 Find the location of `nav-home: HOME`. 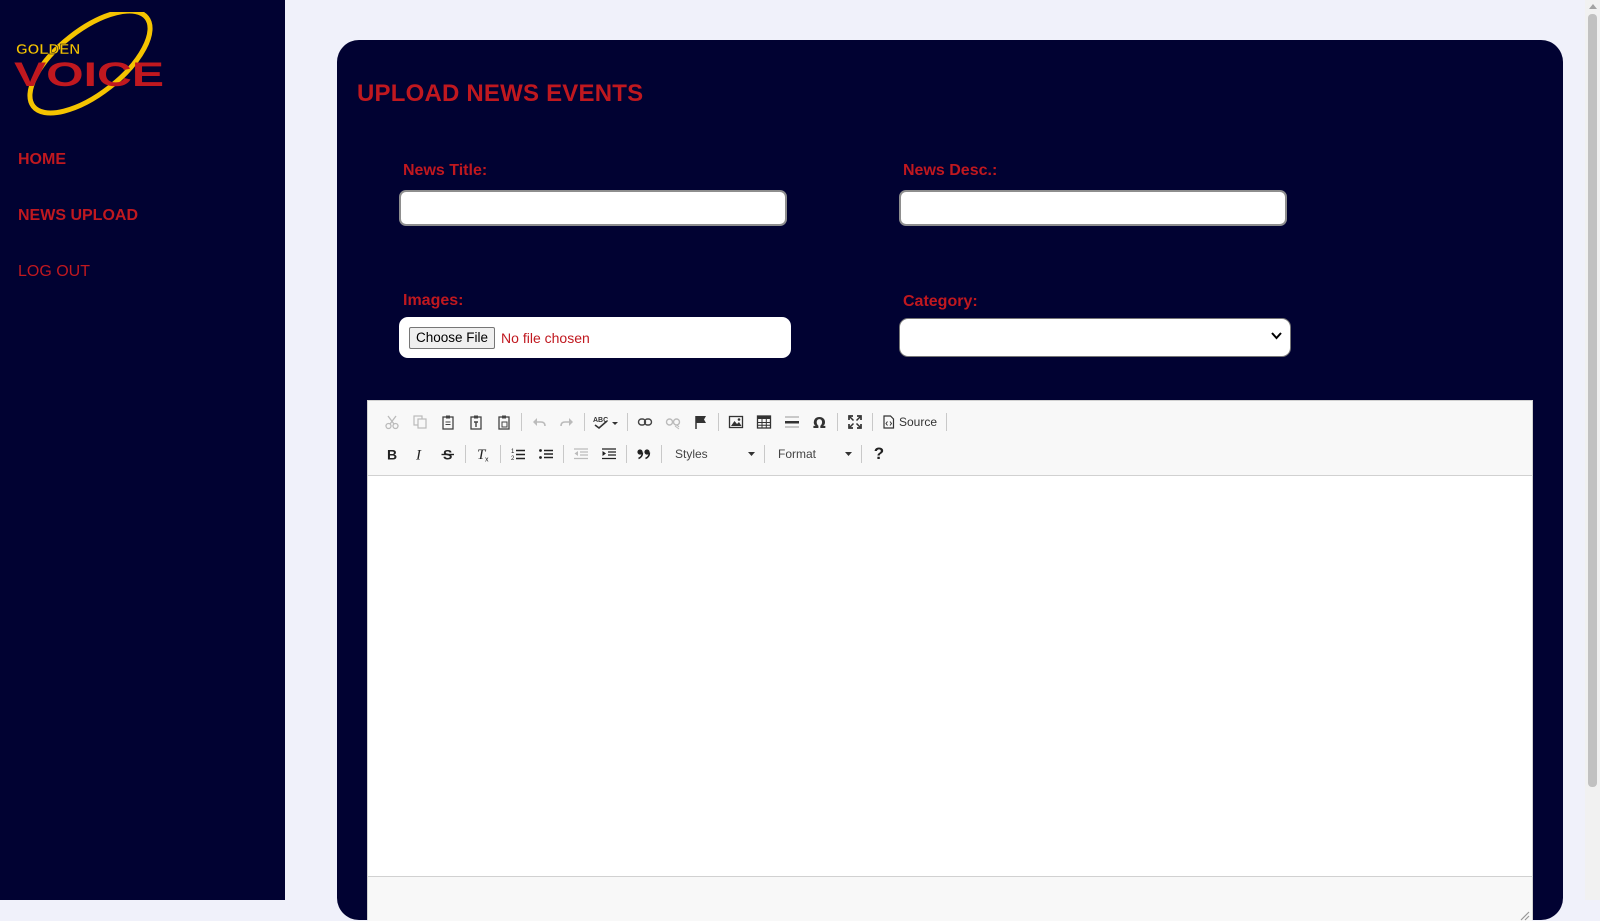

nav-home: HOME is located at coordinates (78, 178).